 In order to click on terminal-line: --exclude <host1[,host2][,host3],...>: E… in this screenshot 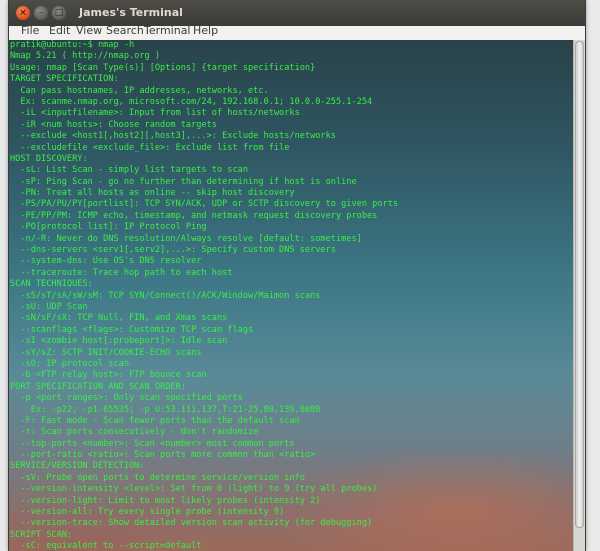, I will do `click(173, 136)`.